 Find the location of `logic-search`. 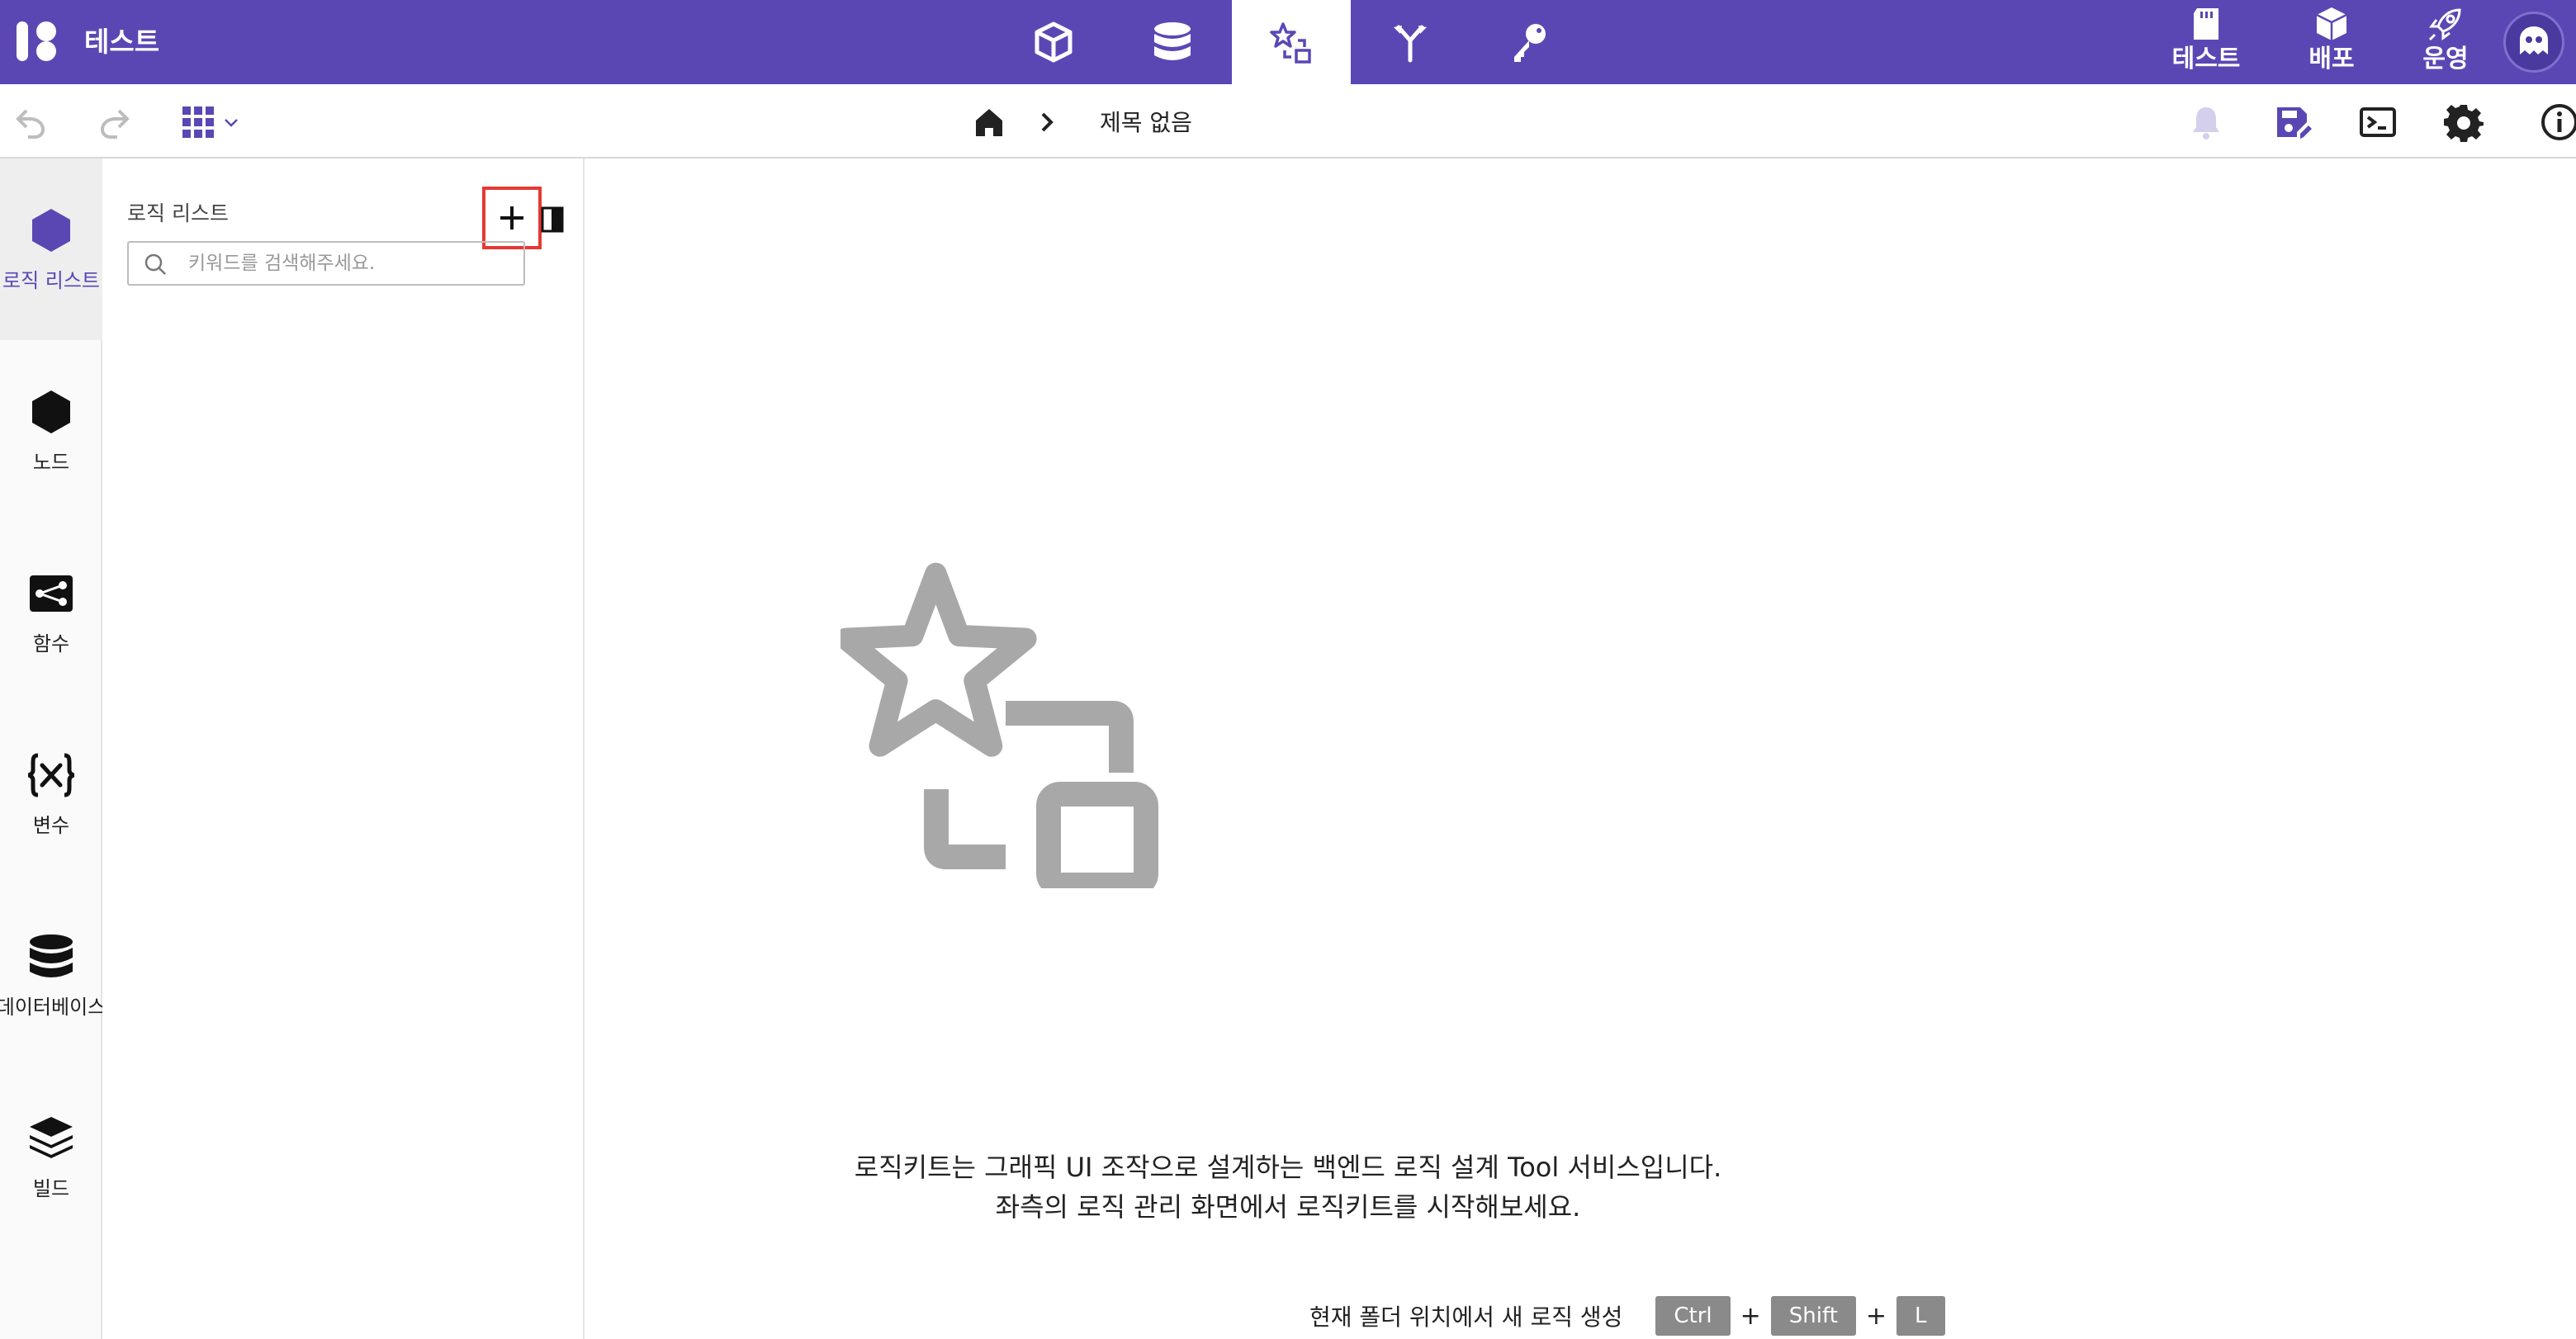

logic-search is located at coordinates (326, 263).